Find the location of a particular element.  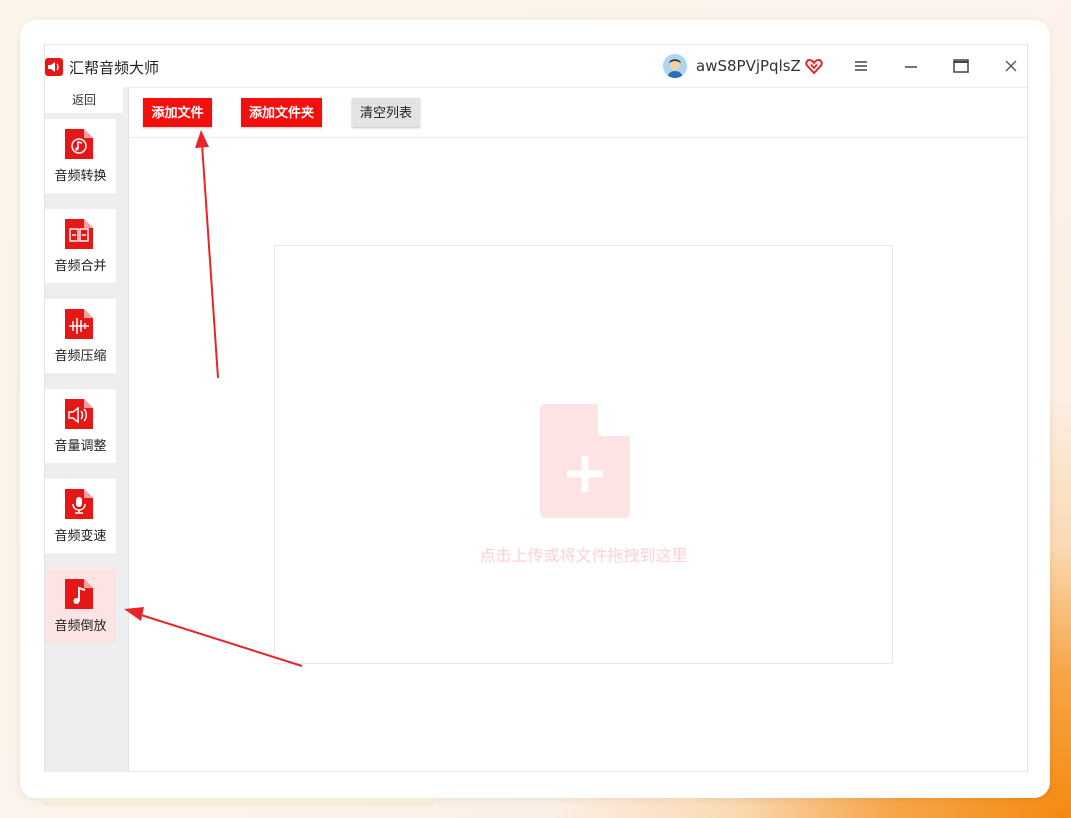

audio-merge-icon is located at coordinates (79, 234).